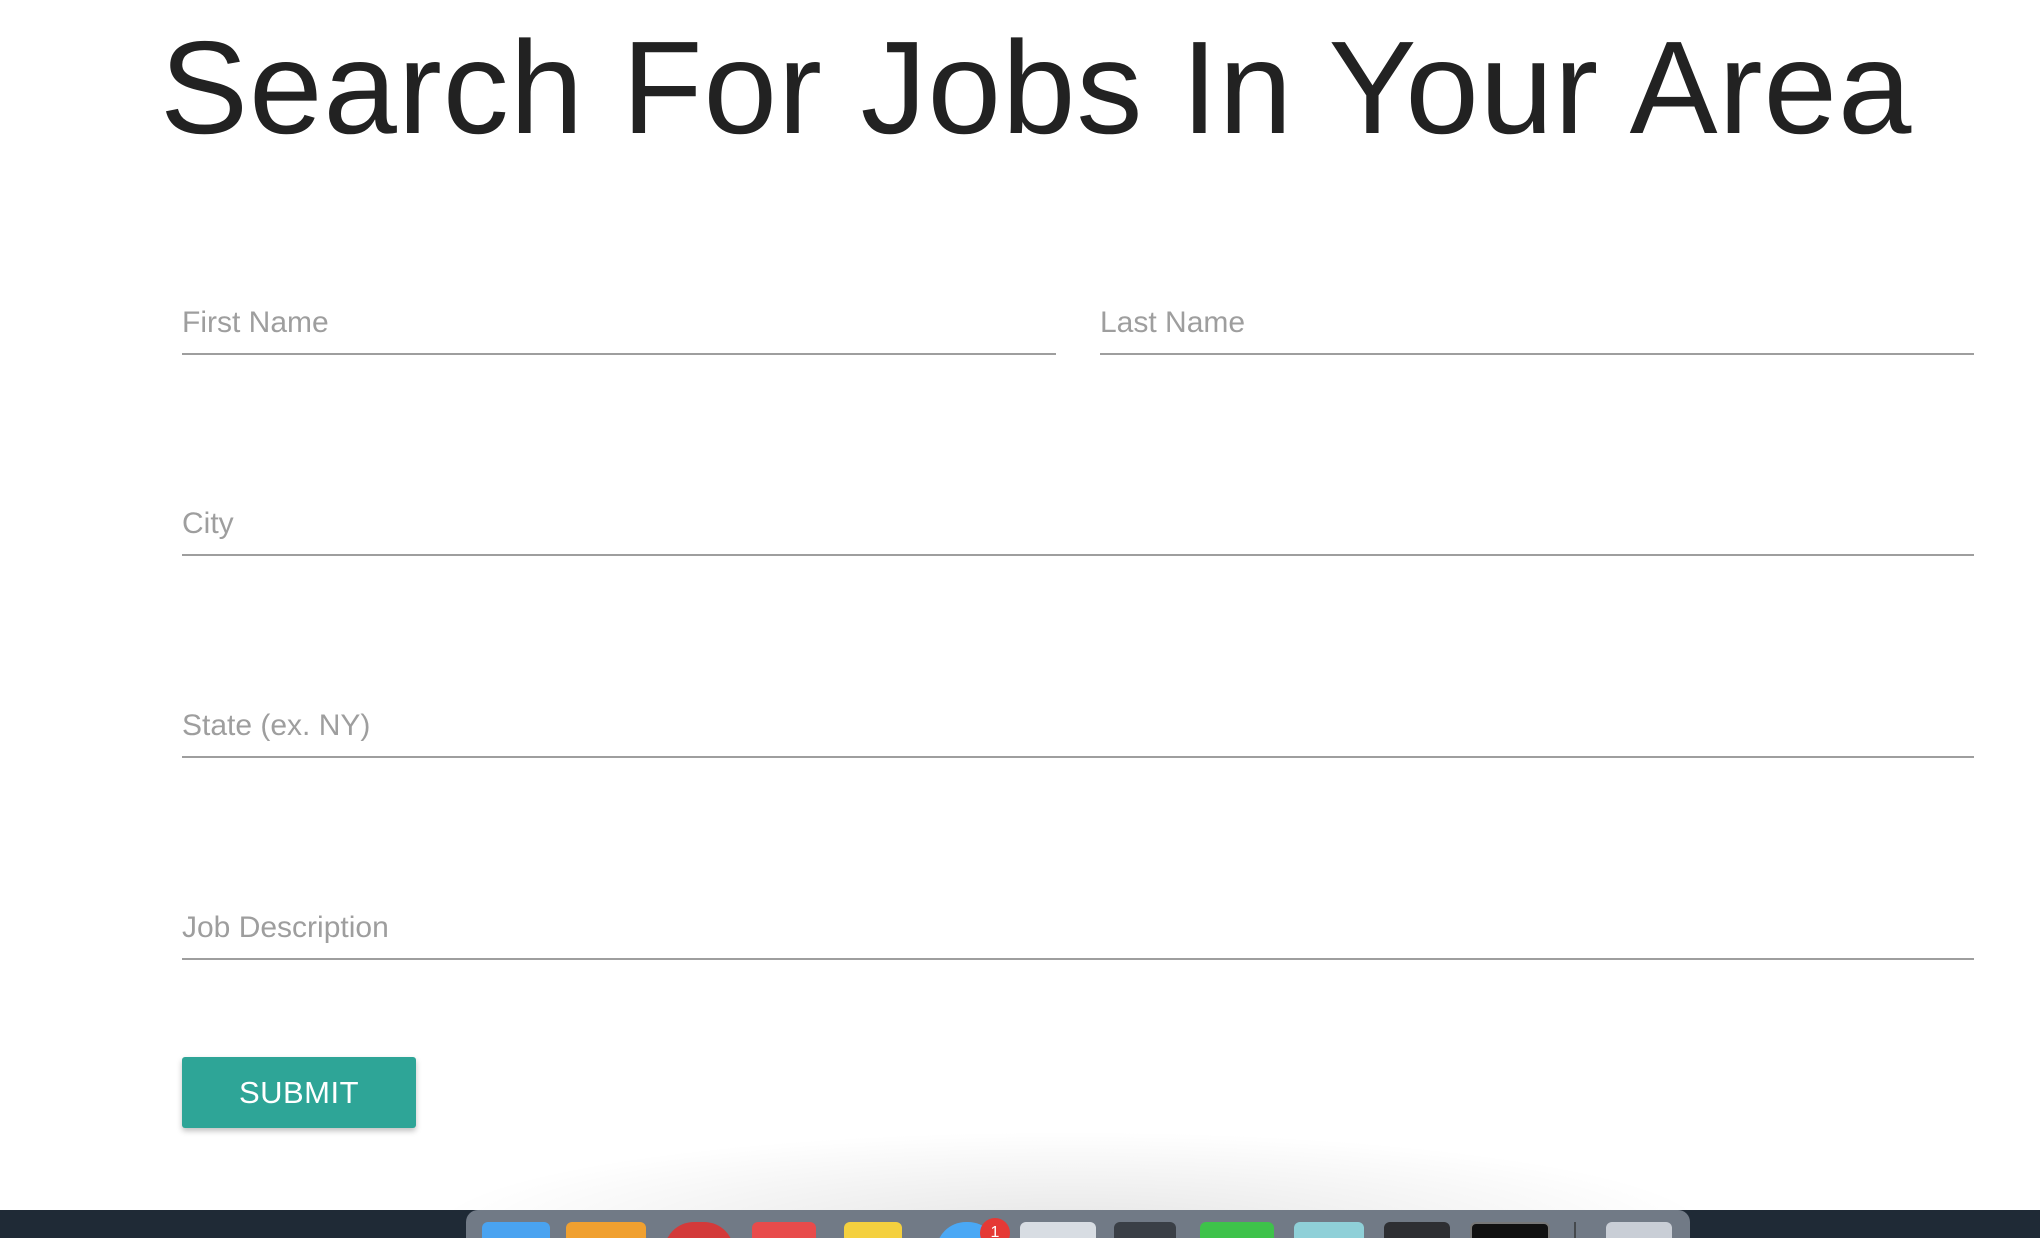 This screenshot has height=1238, width=2040. What do you see at coordinates (873, 1230) in the screenshot?
I see `notes-icon` at bounding box center [873, 1230].